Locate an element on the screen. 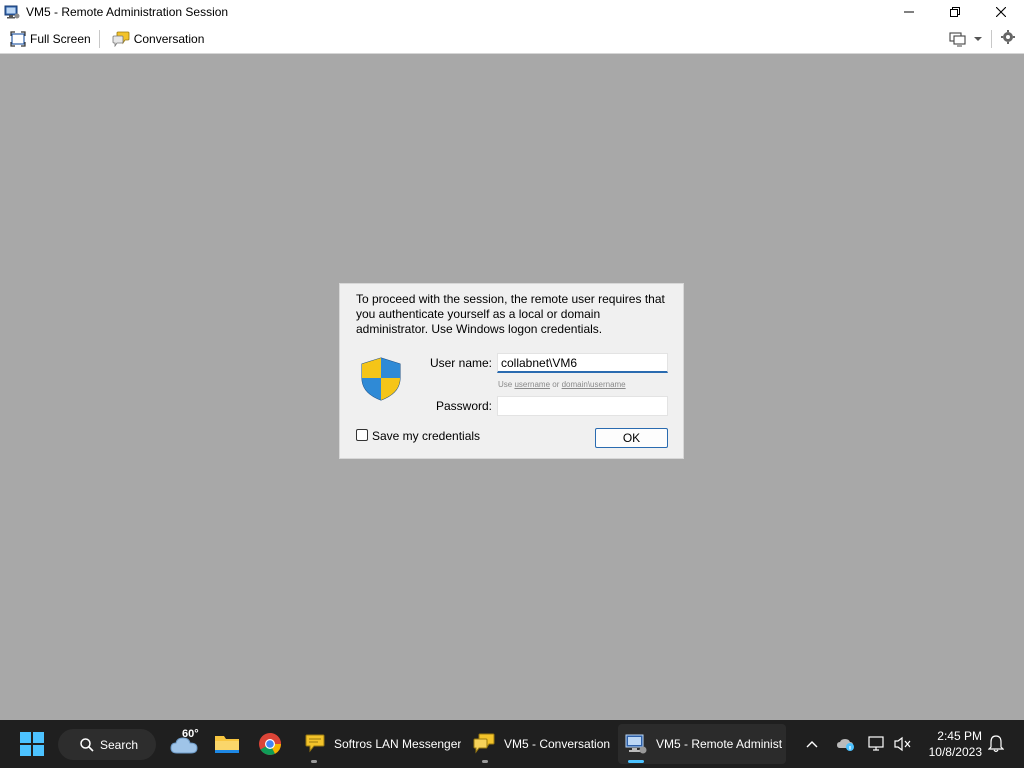 Image resolution: width=1024 pixels, height=768 pixels. conversation-button: Conversation is located at coordinates (158, 39).